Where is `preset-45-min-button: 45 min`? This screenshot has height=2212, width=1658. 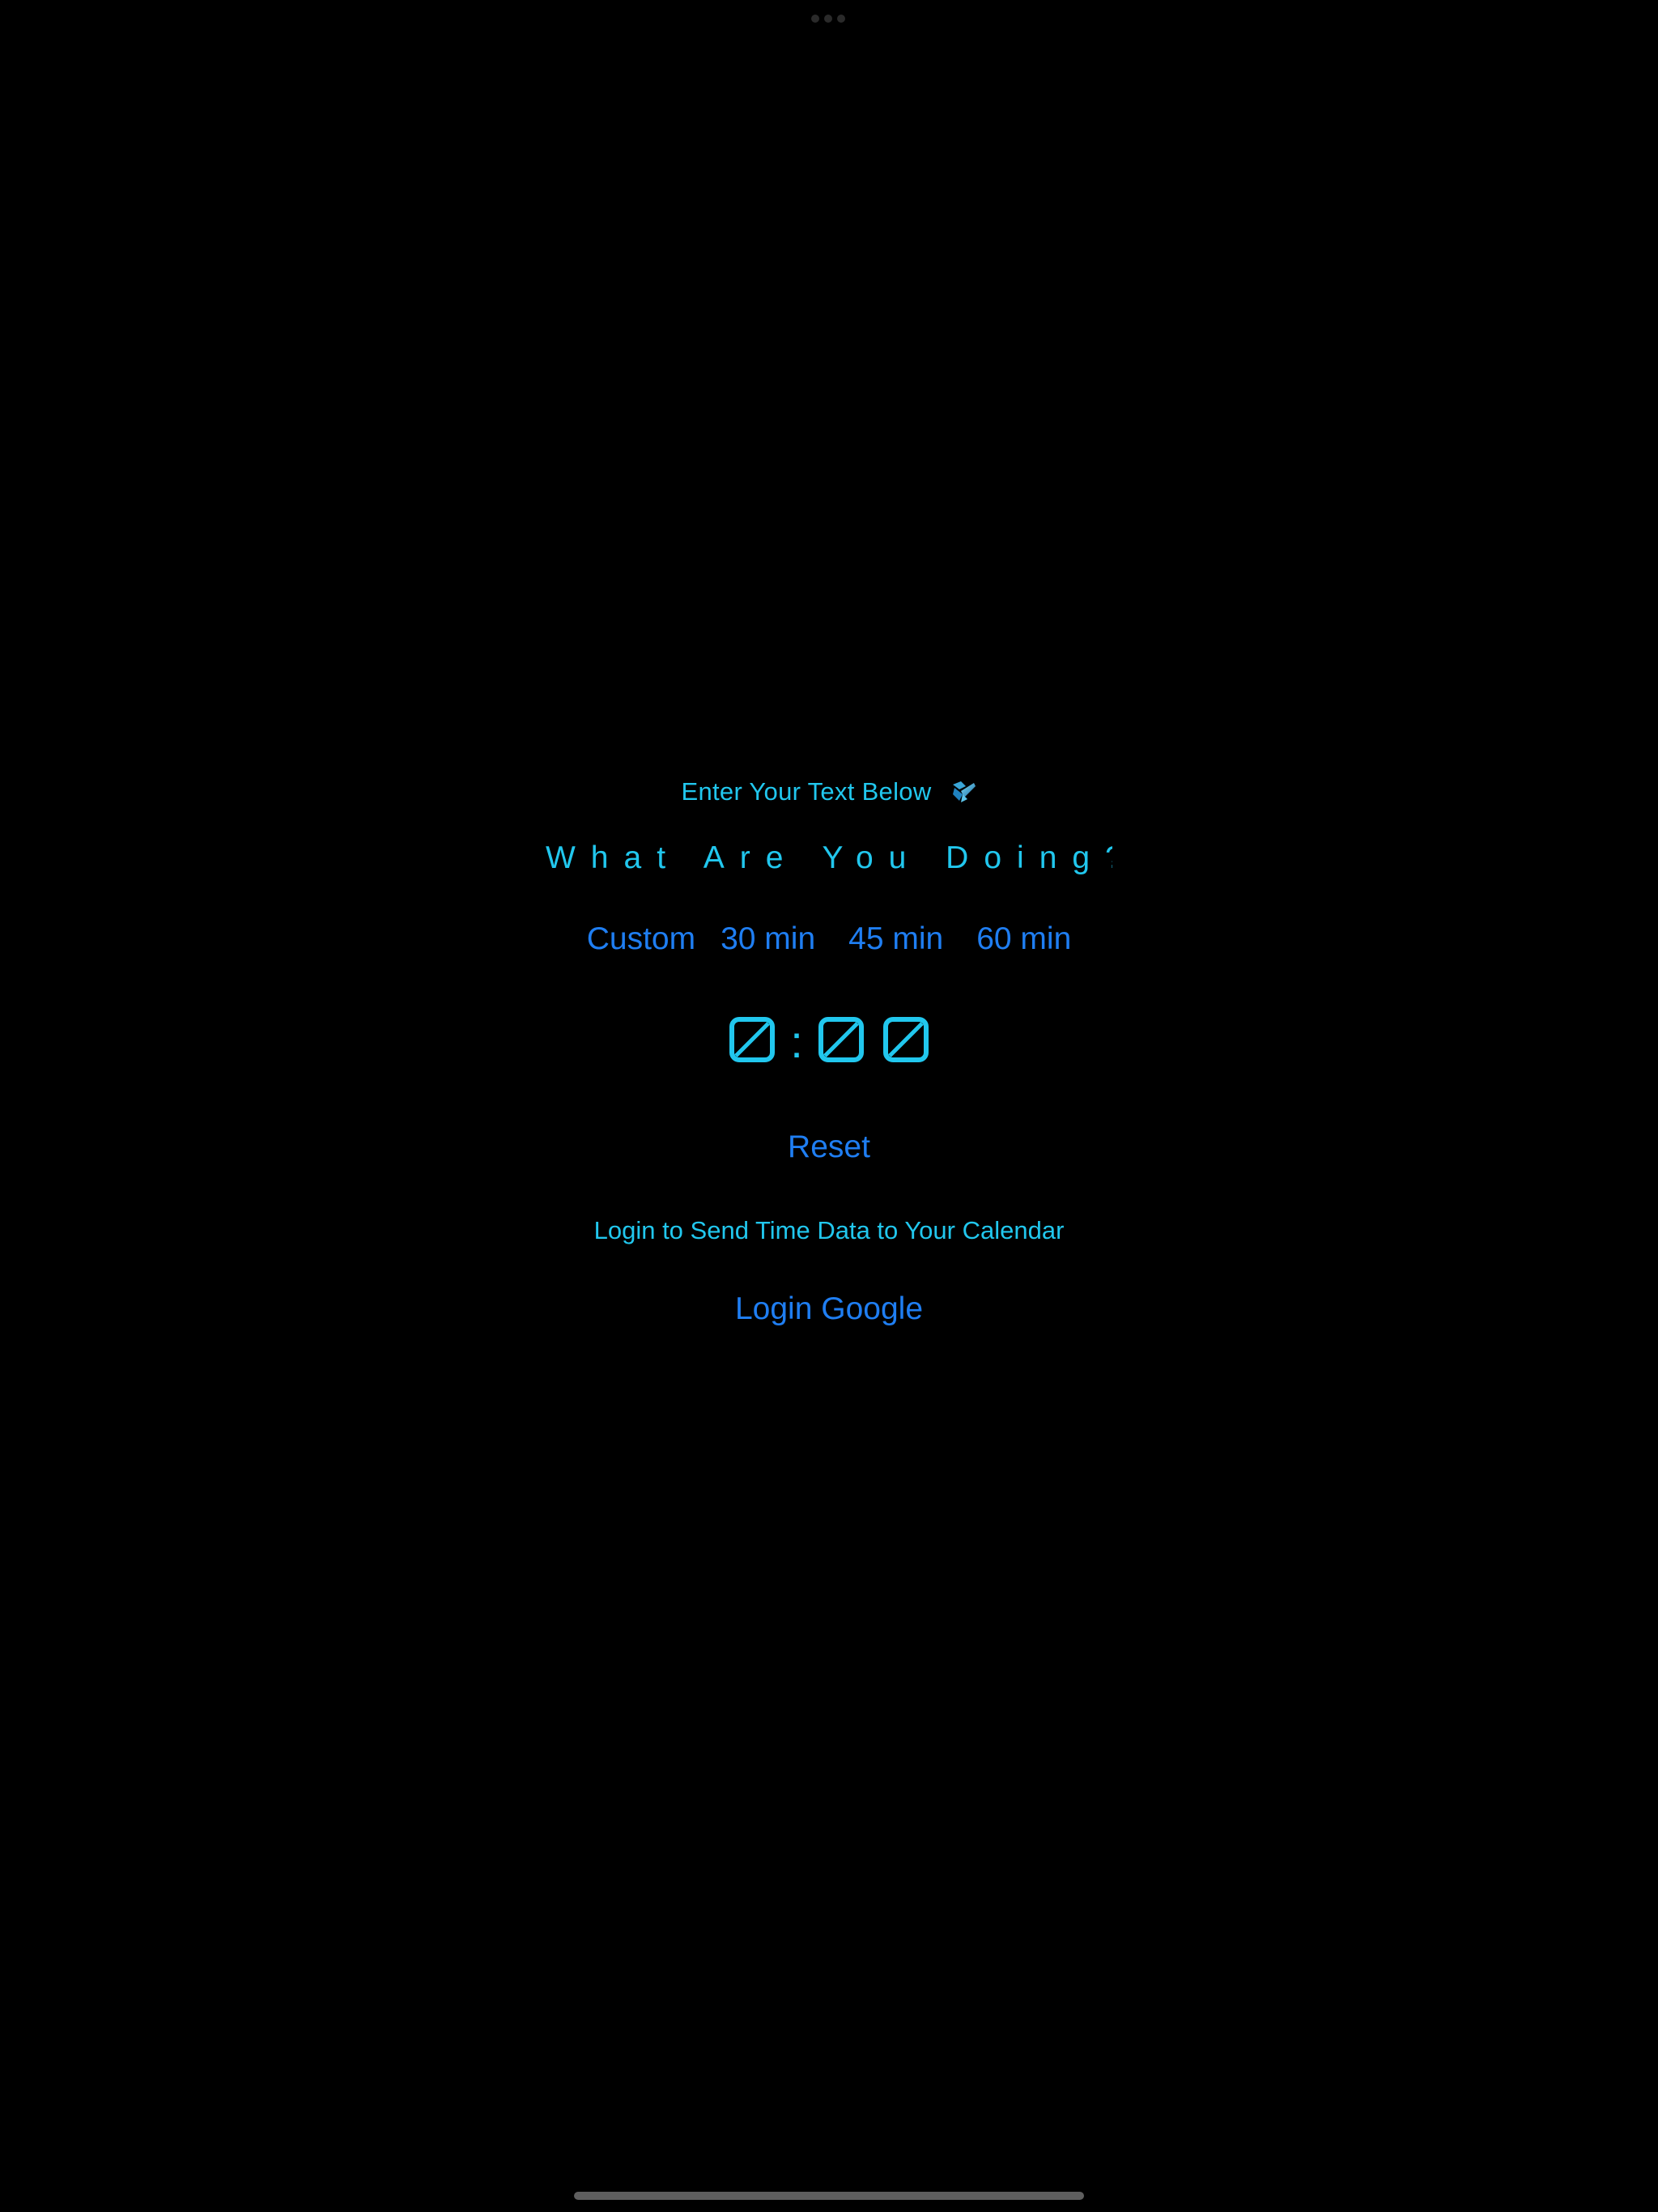
preset-45-min-button: 45 min is located at coordinates (895, 939).